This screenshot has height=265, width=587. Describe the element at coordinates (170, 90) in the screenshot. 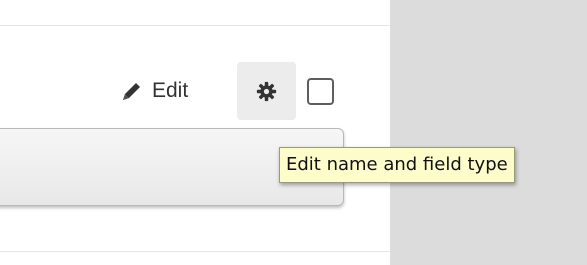

I see `edit-button-label: Edit` at that location.